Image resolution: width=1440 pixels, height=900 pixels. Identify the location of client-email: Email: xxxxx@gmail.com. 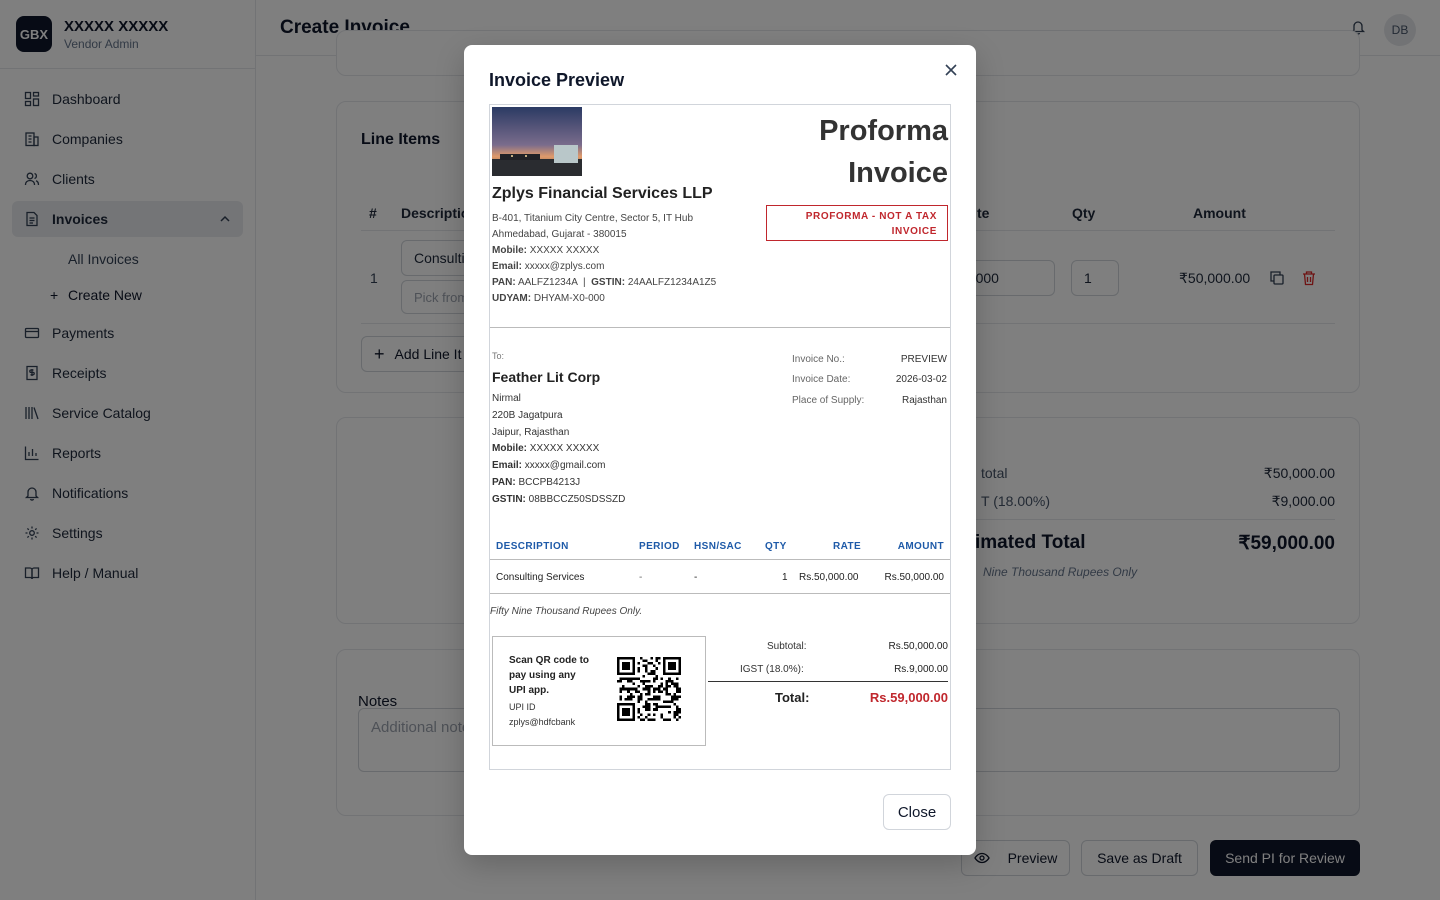
(549, 465).